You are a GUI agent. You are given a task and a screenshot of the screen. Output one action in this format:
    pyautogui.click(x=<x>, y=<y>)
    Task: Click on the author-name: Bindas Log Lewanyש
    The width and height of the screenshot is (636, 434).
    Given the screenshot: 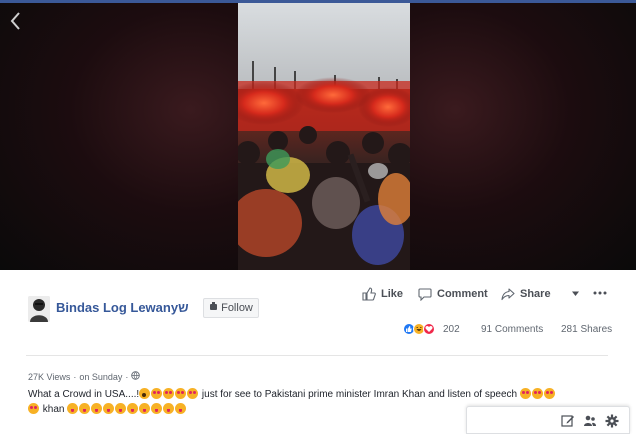 What is the action you would take?
    pyautogui.click(x=122, y=307)
    